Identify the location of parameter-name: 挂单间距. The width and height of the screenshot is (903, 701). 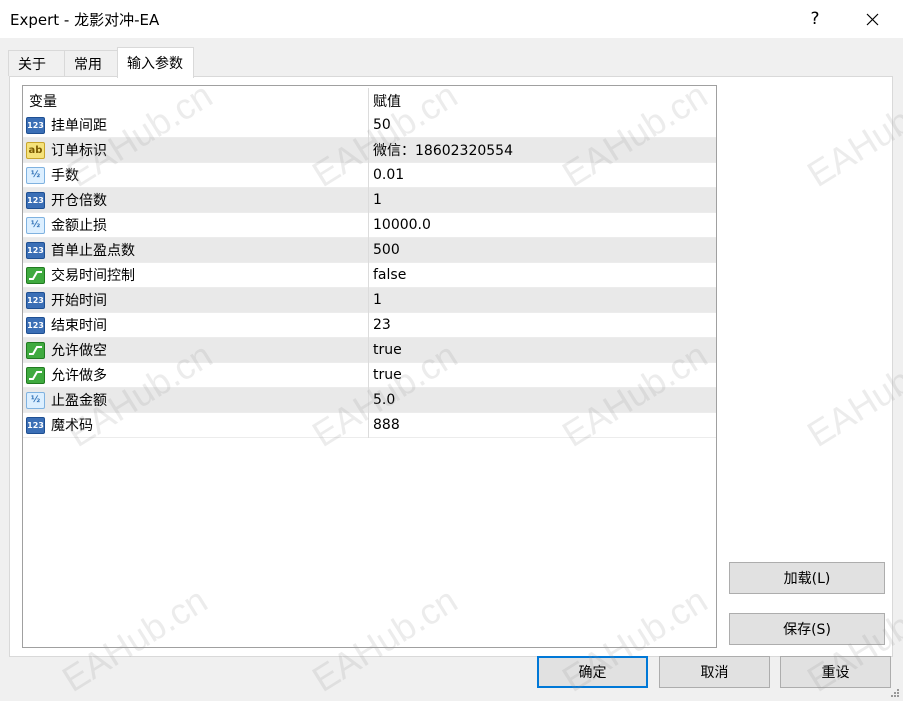
(79, 126).